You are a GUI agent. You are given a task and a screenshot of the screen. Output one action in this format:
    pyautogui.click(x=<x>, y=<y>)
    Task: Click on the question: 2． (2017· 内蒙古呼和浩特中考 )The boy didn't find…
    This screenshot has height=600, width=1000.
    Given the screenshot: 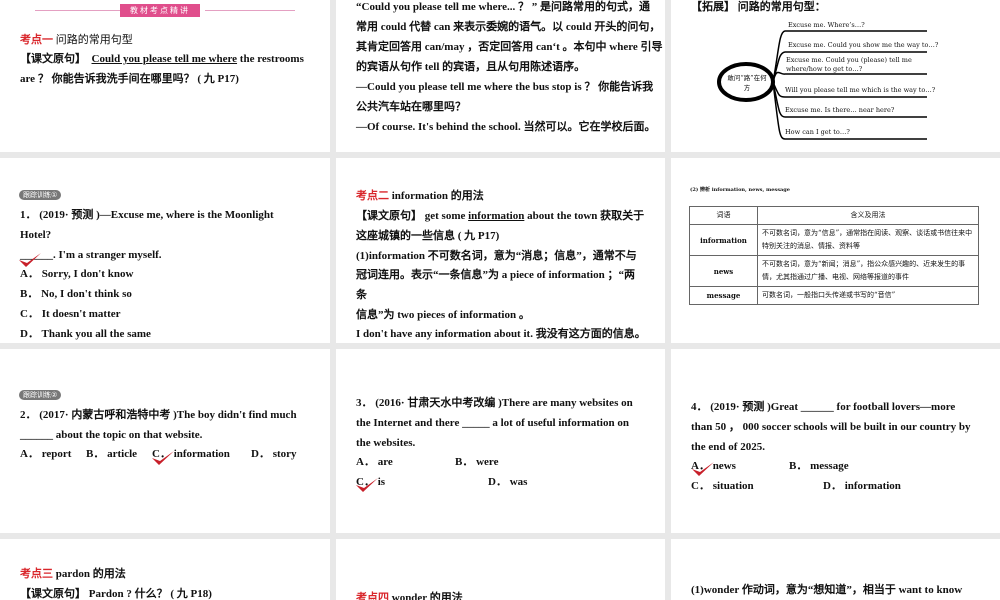 What is the action you would take?
    pyautogui.click(x=158, y=415)
    